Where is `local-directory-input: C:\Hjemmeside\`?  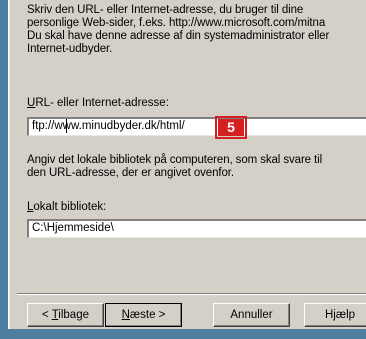 local-directory-input: C:\Hjemmeside\ is located at coordinates (196, 228).